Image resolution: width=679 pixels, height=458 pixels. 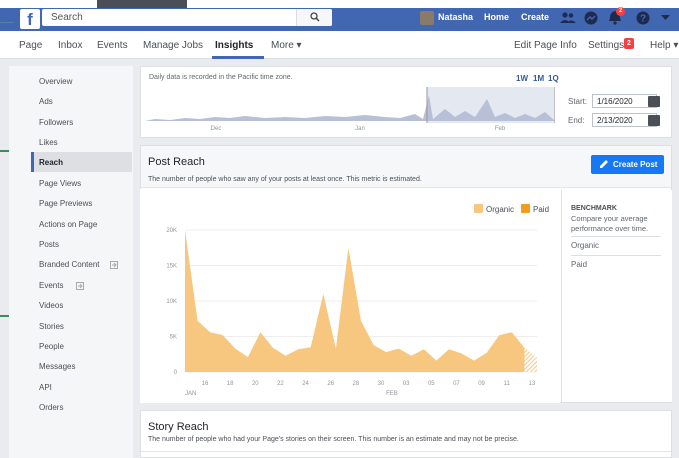 What do you see at coordinates (176, 373) in the screenshot?
I see `y-tick-label: 0` at bounding box center [176, 373].